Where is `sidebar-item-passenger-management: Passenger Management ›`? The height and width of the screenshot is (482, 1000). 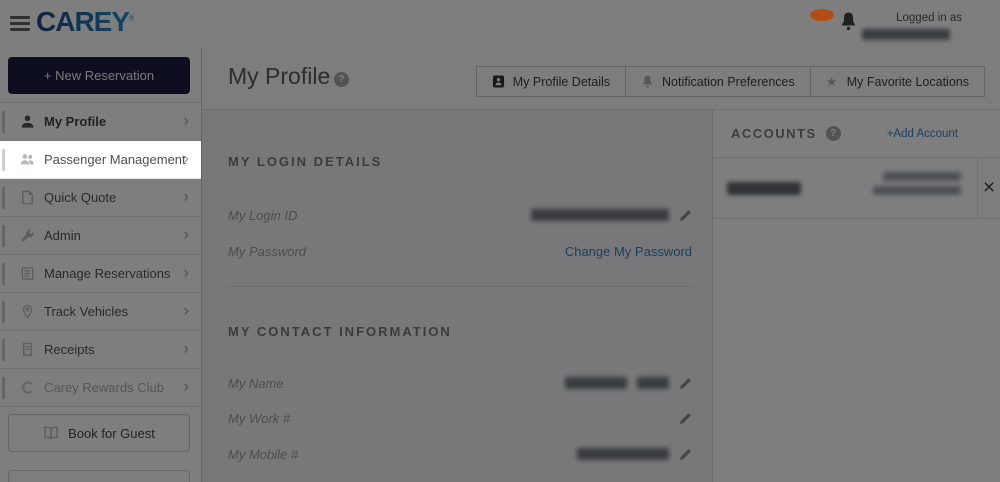
sidebar-item-passenger-management: Passenger Management › is located at coordinates (100, 160).